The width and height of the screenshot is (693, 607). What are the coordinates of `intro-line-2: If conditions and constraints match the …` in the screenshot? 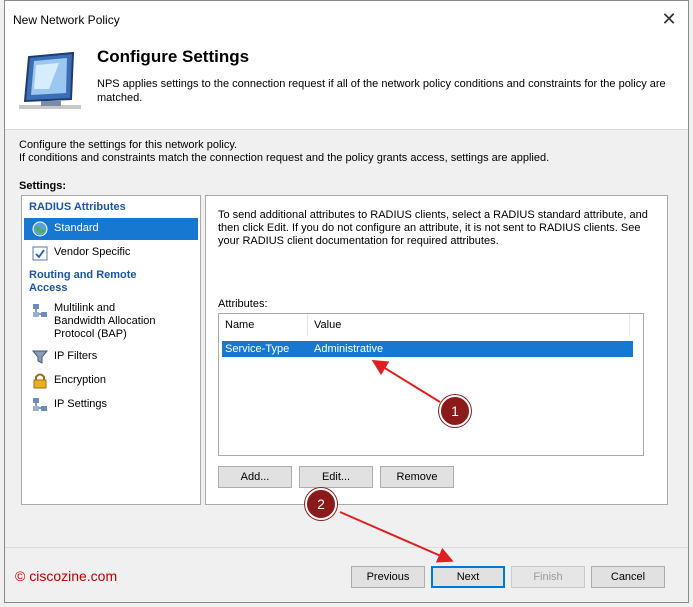 It's located at (284, 158).